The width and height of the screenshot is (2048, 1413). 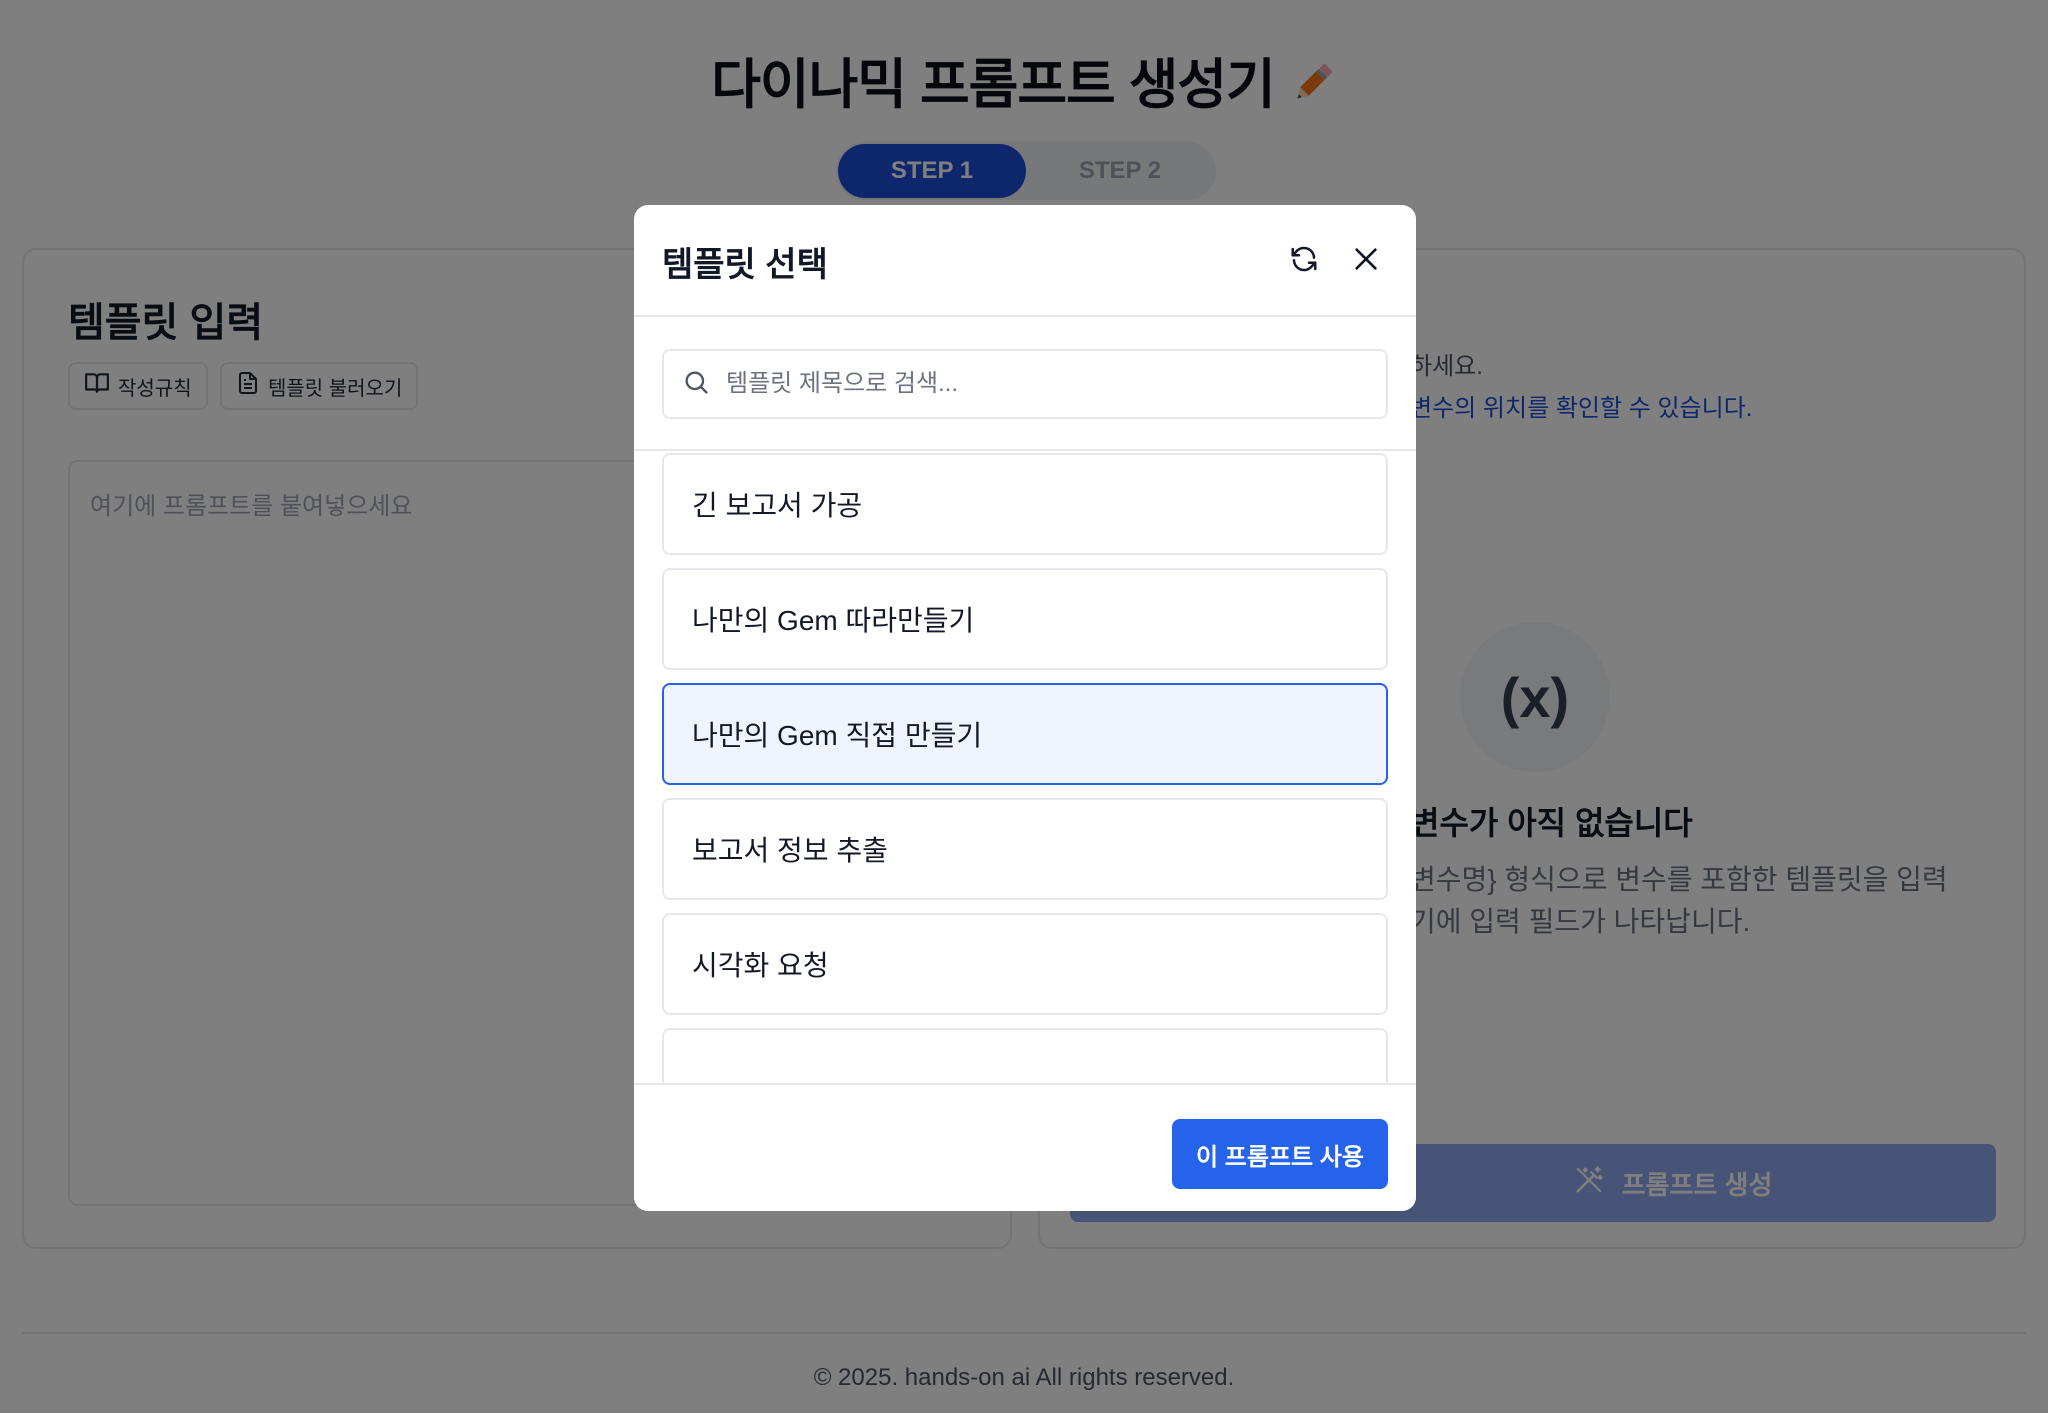 I want to click on refresh-button, so click(x=1304, y=261).